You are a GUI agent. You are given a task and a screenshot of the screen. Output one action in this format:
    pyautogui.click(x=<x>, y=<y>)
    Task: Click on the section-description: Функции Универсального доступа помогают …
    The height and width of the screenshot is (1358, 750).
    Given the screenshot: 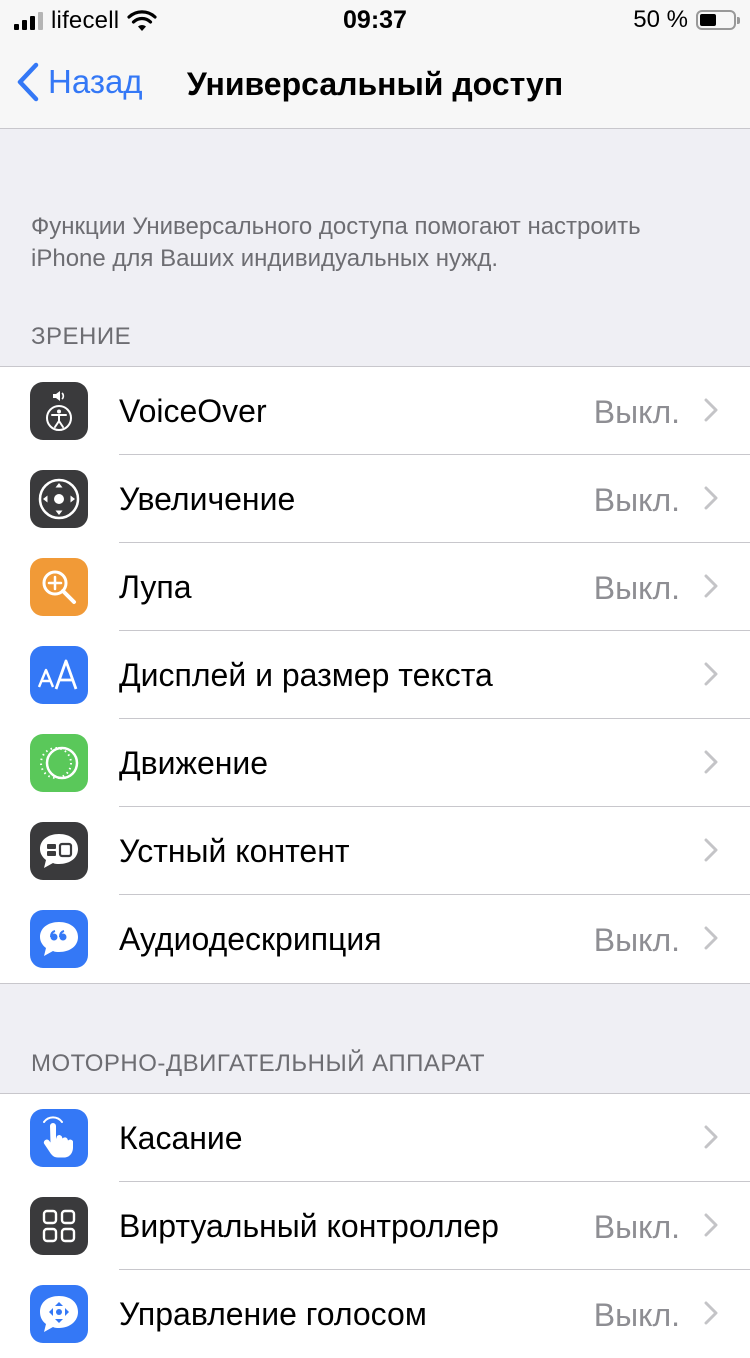 What is the action you would take?
    pyautogui.click(x=336, y=242)
    